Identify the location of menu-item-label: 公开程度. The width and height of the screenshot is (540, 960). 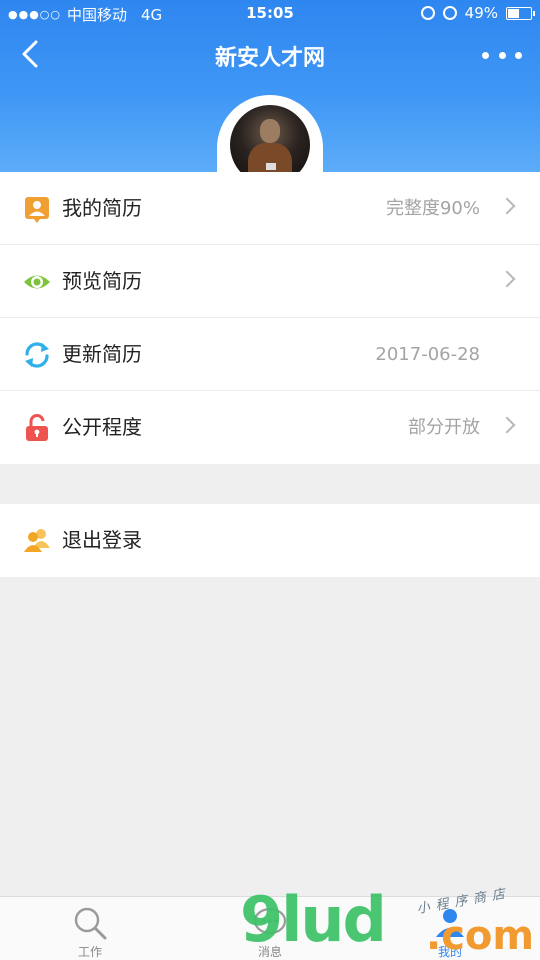
(102, 427).